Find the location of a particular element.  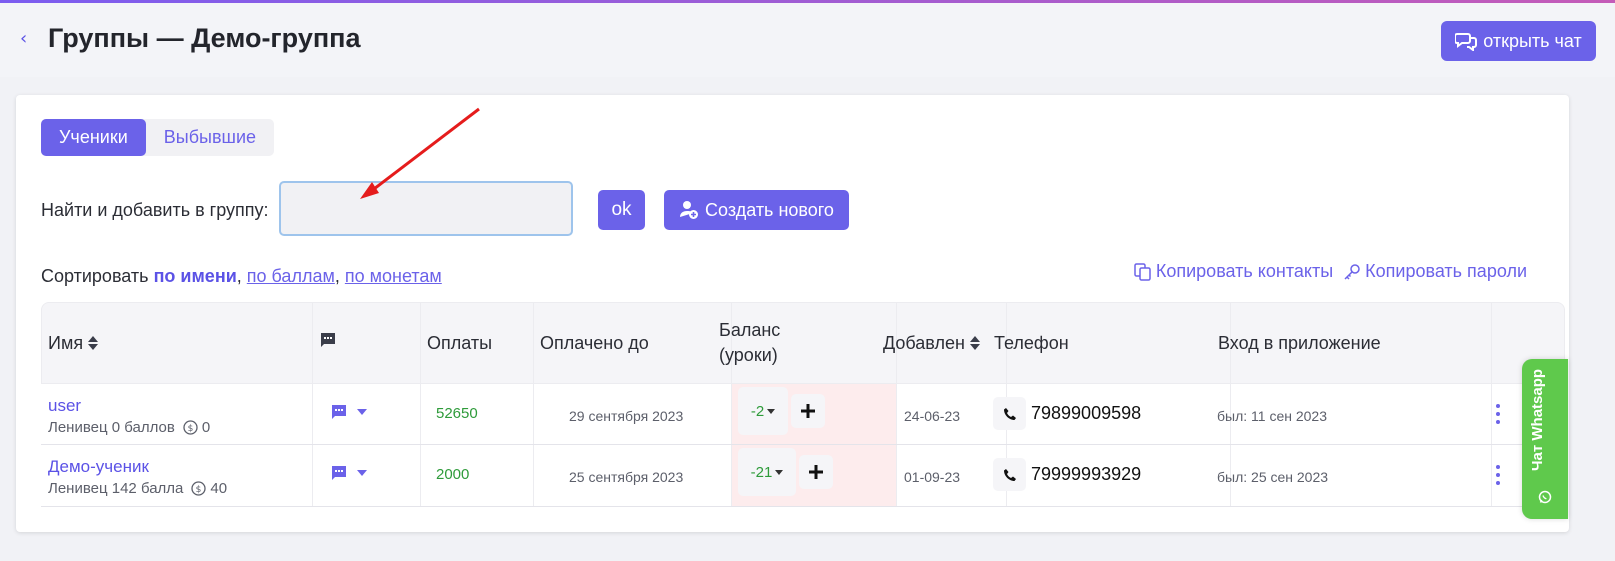

copy-actions: Копировать контакты Копировать пароли is located at coordinates (1330, 271).